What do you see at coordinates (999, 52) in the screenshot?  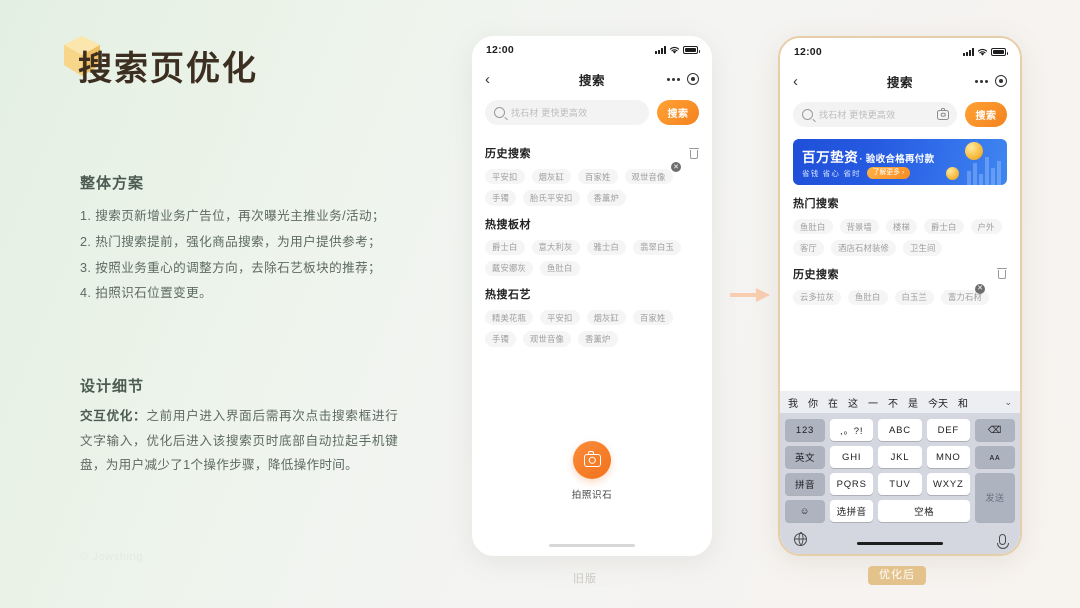 I see `battery-icon` at bounding box center [999, 52].